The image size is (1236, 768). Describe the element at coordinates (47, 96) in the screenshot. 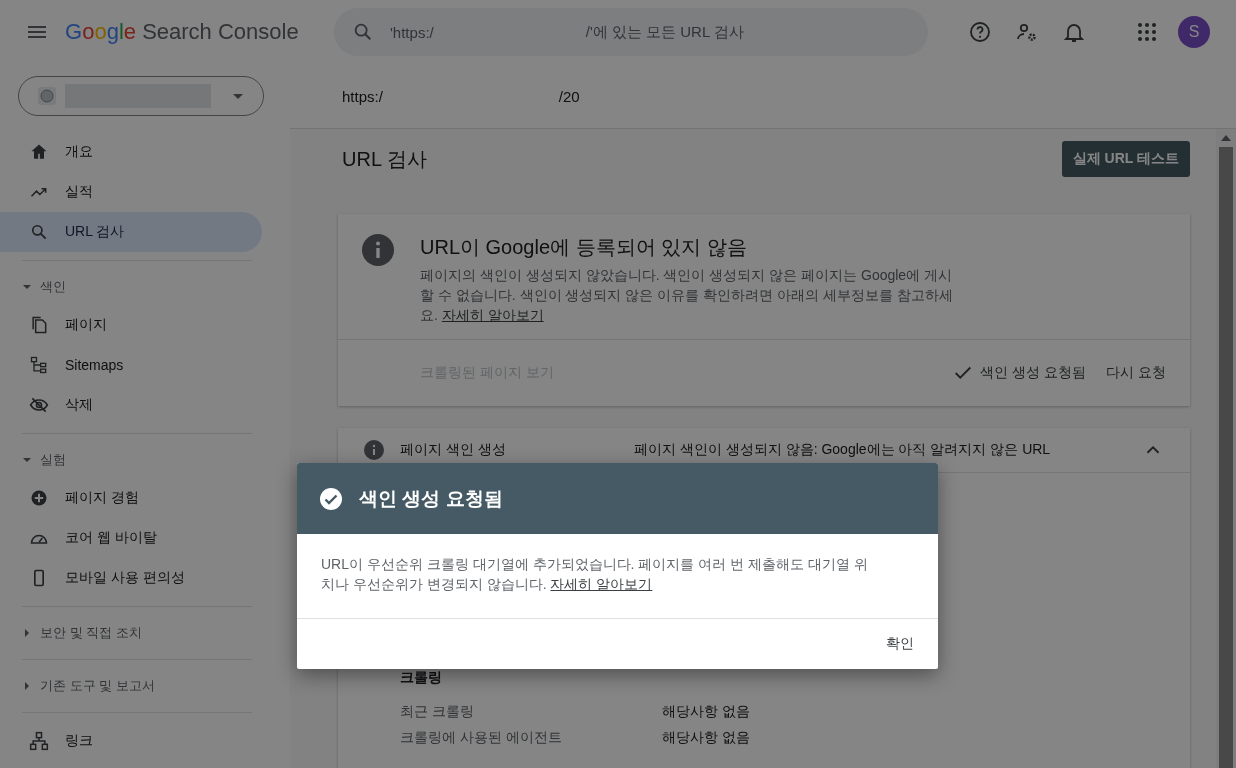

I see `globe-icon` at that location.